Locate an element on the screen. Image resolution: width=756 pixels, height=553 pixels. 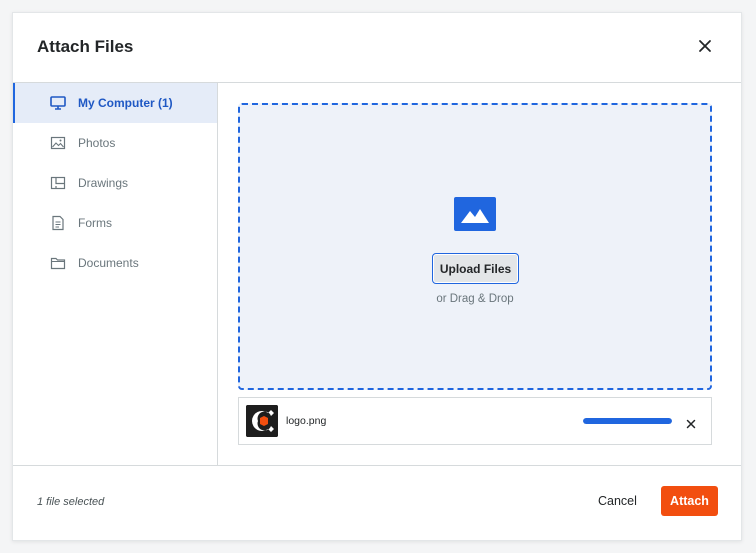
file-list-item: logo.png is located at coordinates (475, 421).